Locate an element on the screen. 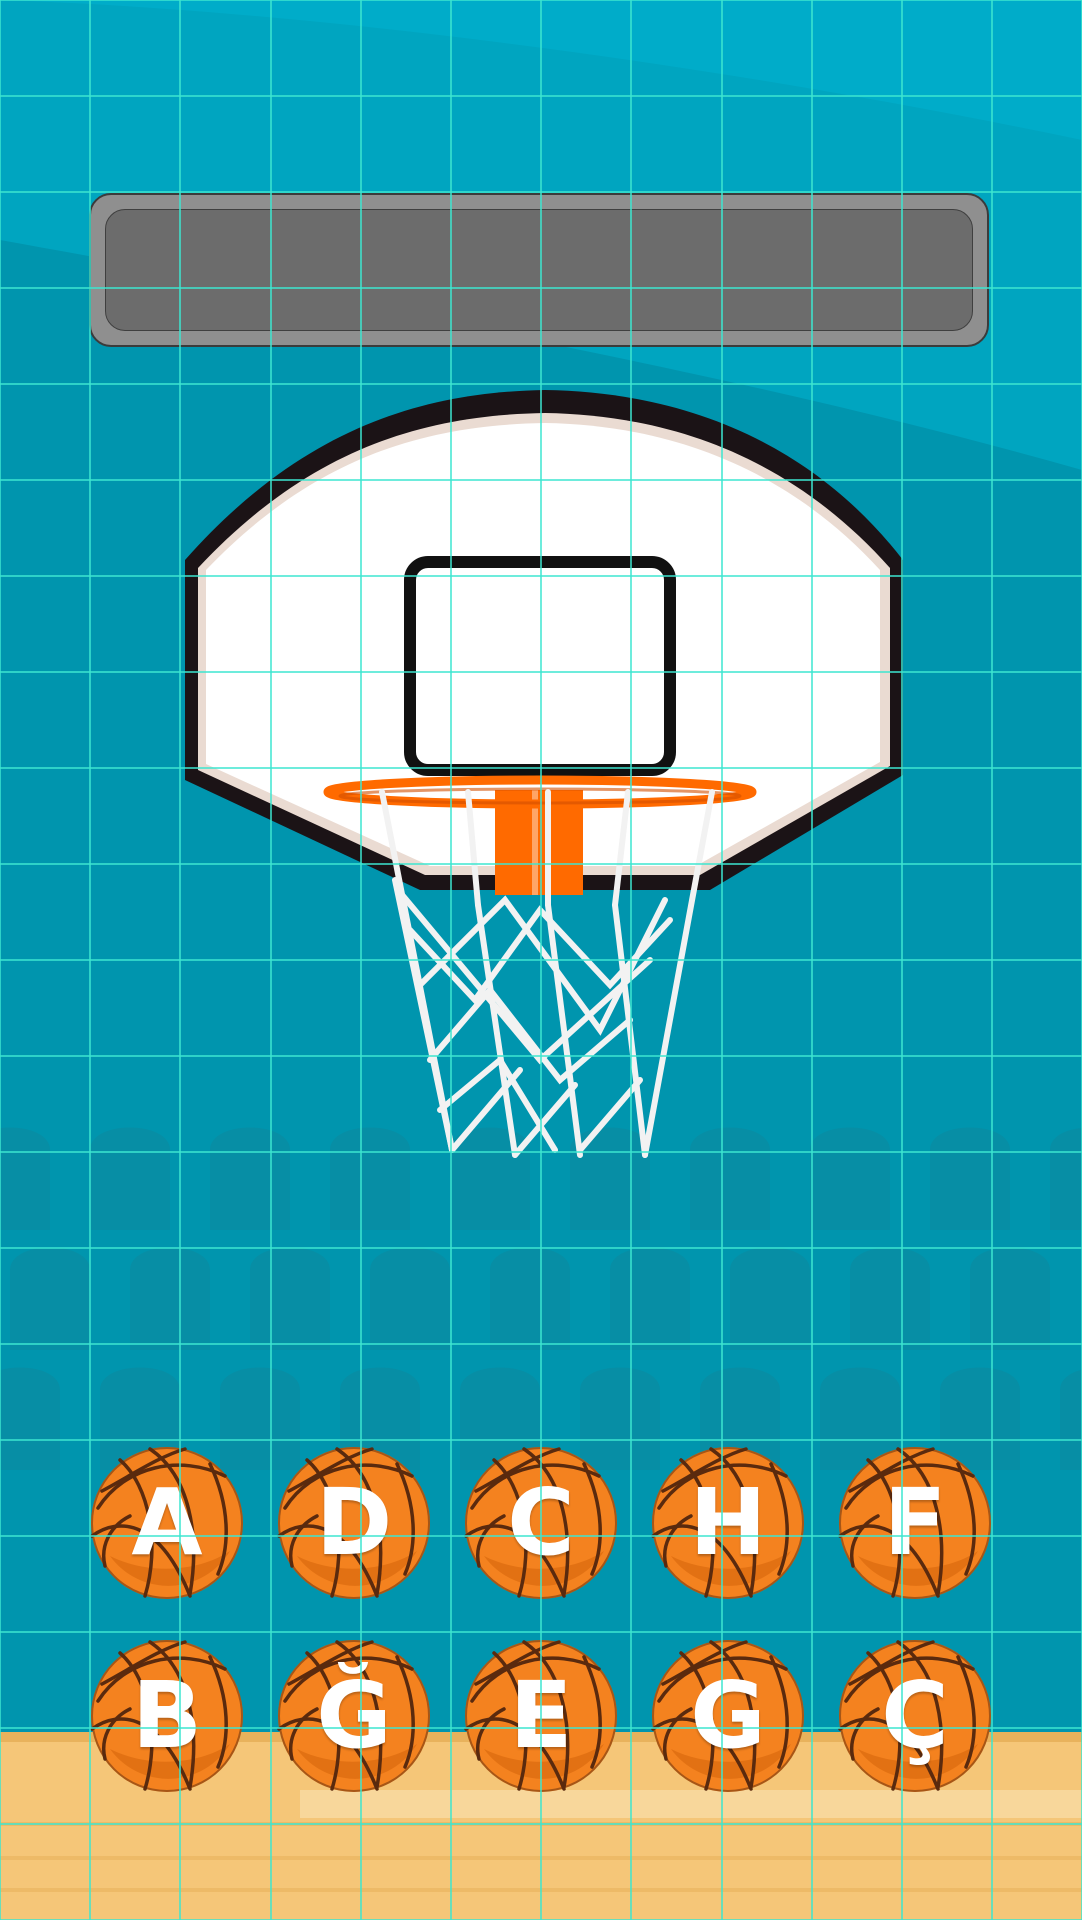  letter-ball-e: E is located at coordinates (541, 1716).